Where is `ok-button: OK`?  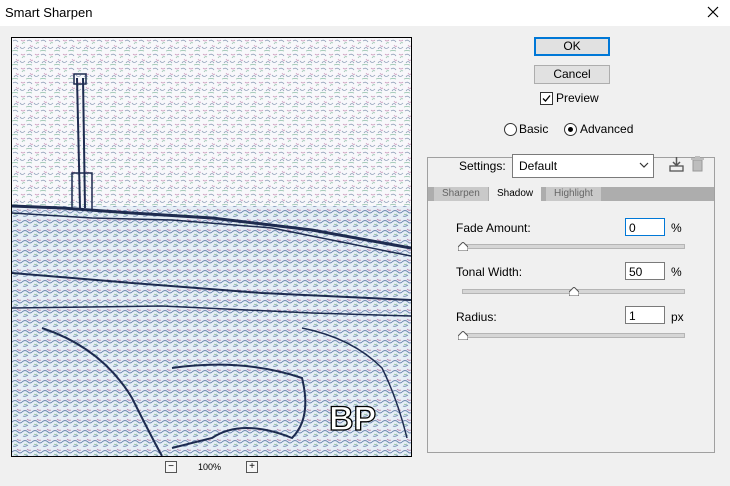 ok-button: OK is located at coordinates (572, 46).